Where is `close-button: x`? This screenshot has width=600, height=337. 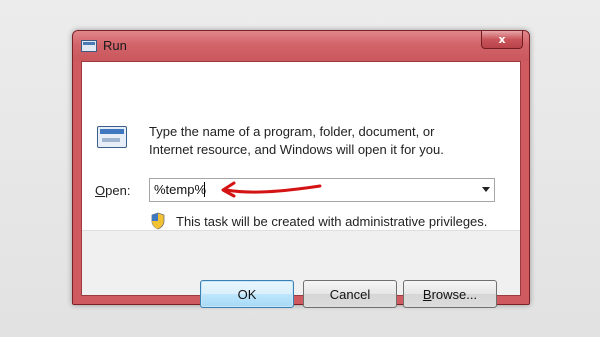 close-button: x is located at coordinates (502, 40).